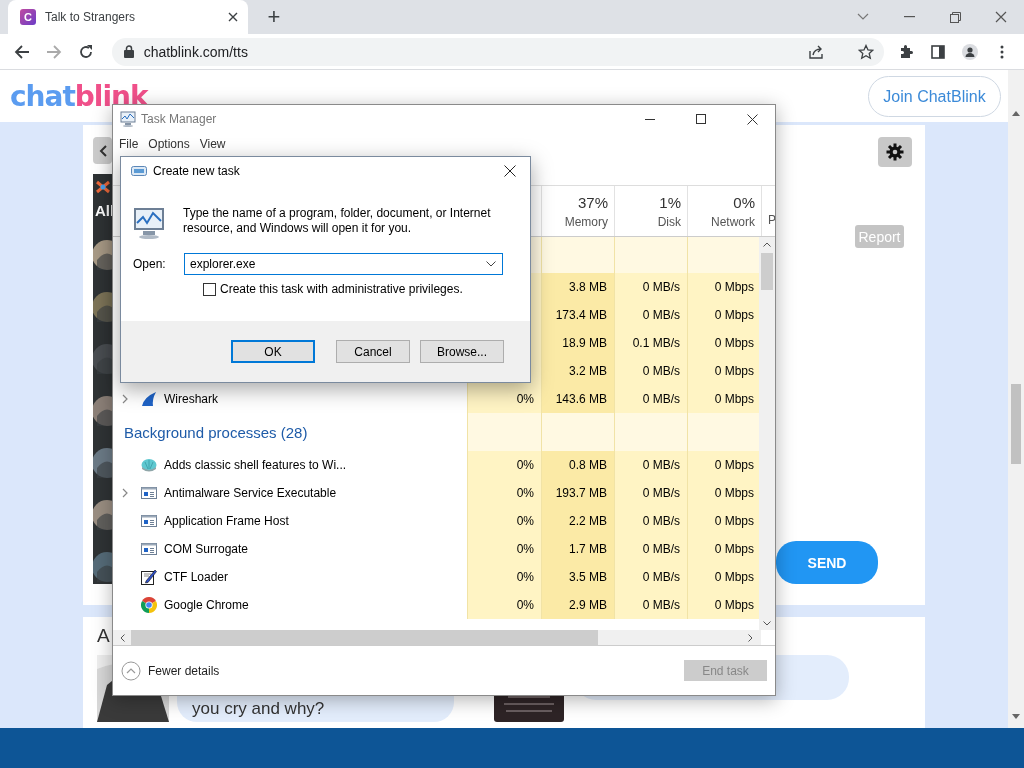 The height and width of the screenshot is (768, 1024). What do you see at coordinates (149, 465) in the screenshot?
I see `shell-icon` at bounding box center [149, 465].